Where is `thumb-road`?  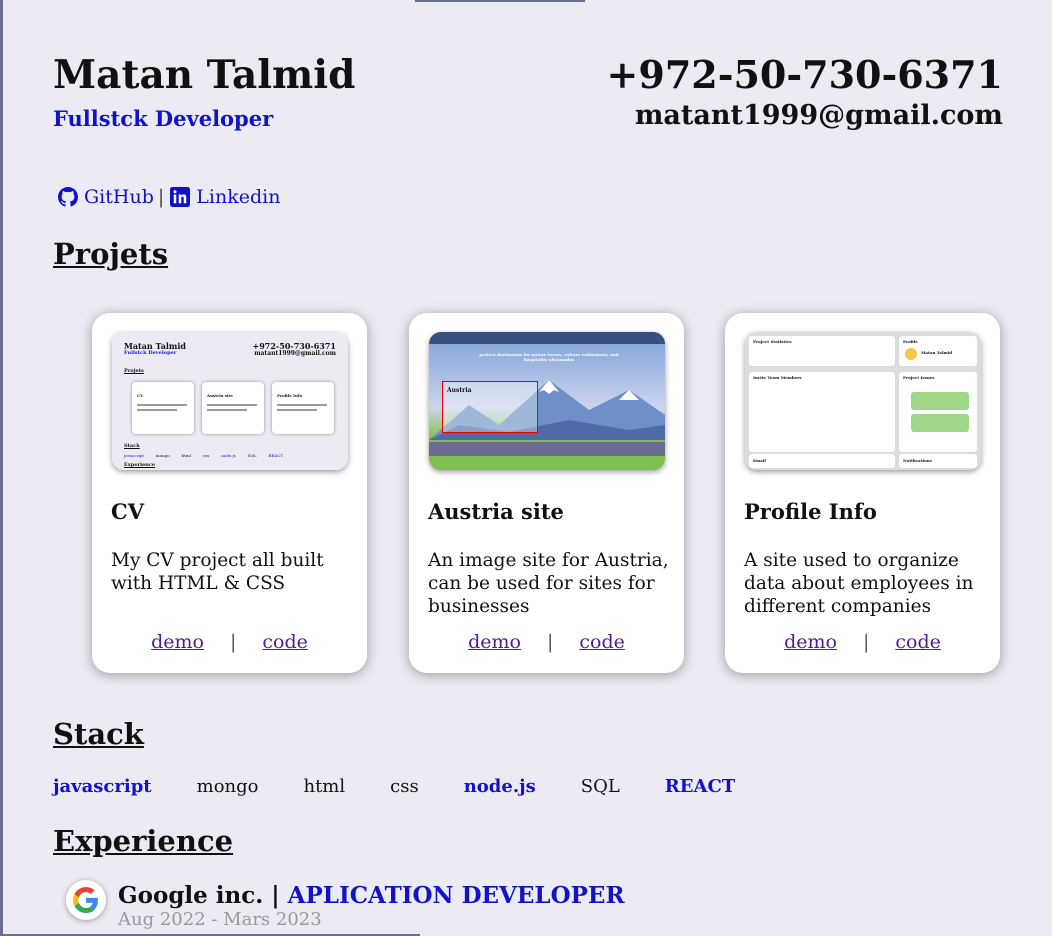 thumb-road is located at coordinates (547, 449).